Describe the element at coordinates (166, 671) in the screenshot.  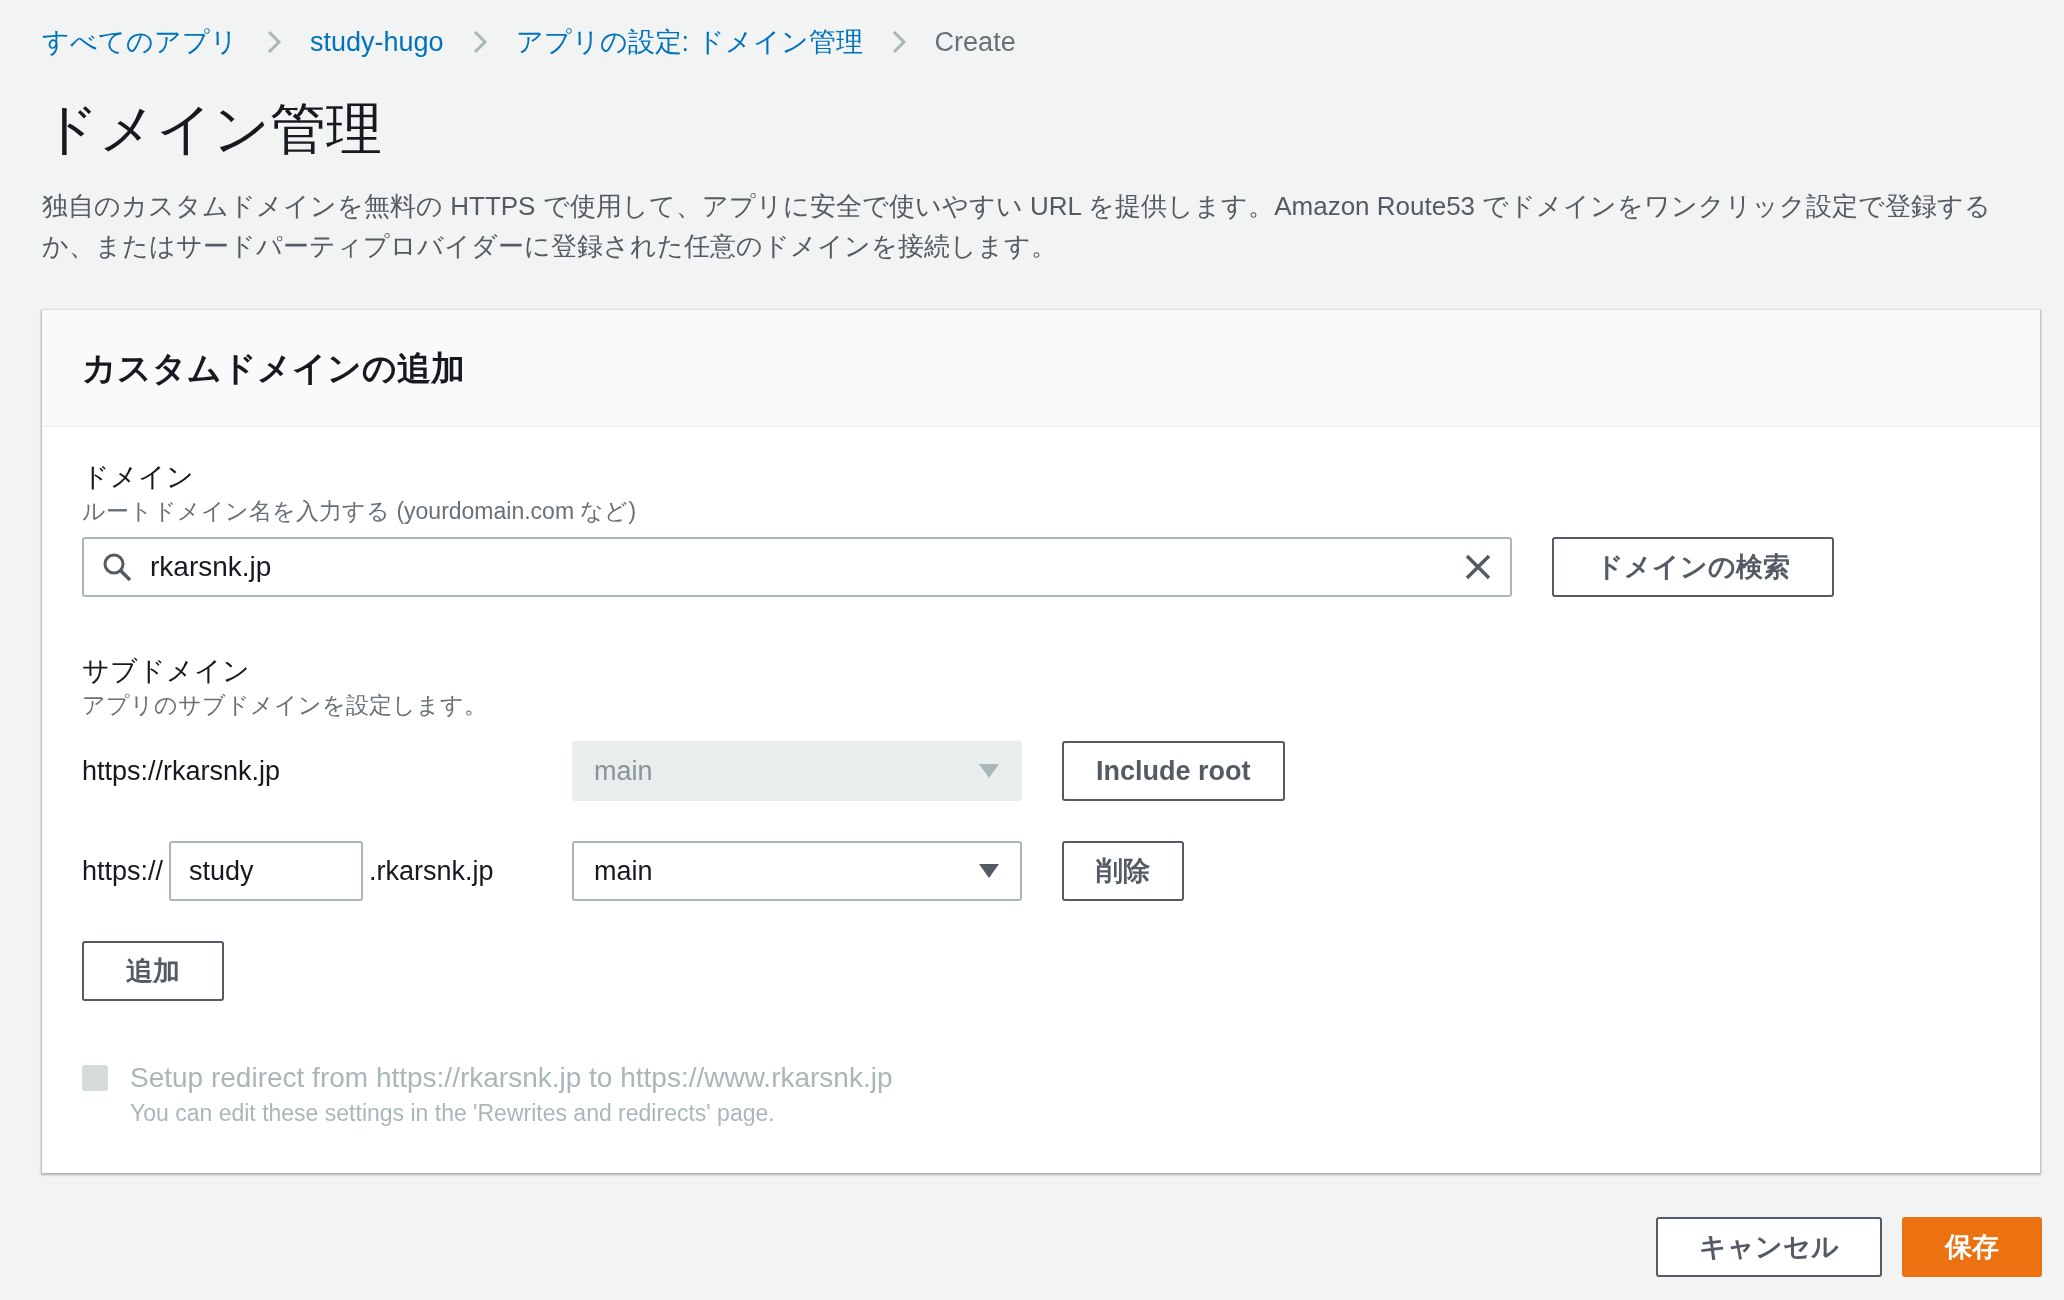
I see `field-label: サブドメイン` at that location.